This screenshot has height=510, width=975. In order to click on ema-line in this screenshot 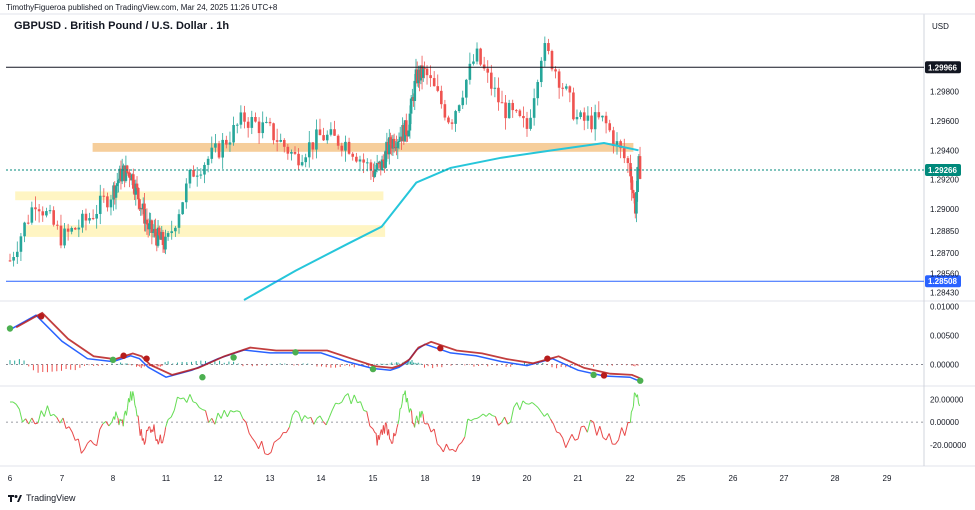, I will do `click(441, 221)`.